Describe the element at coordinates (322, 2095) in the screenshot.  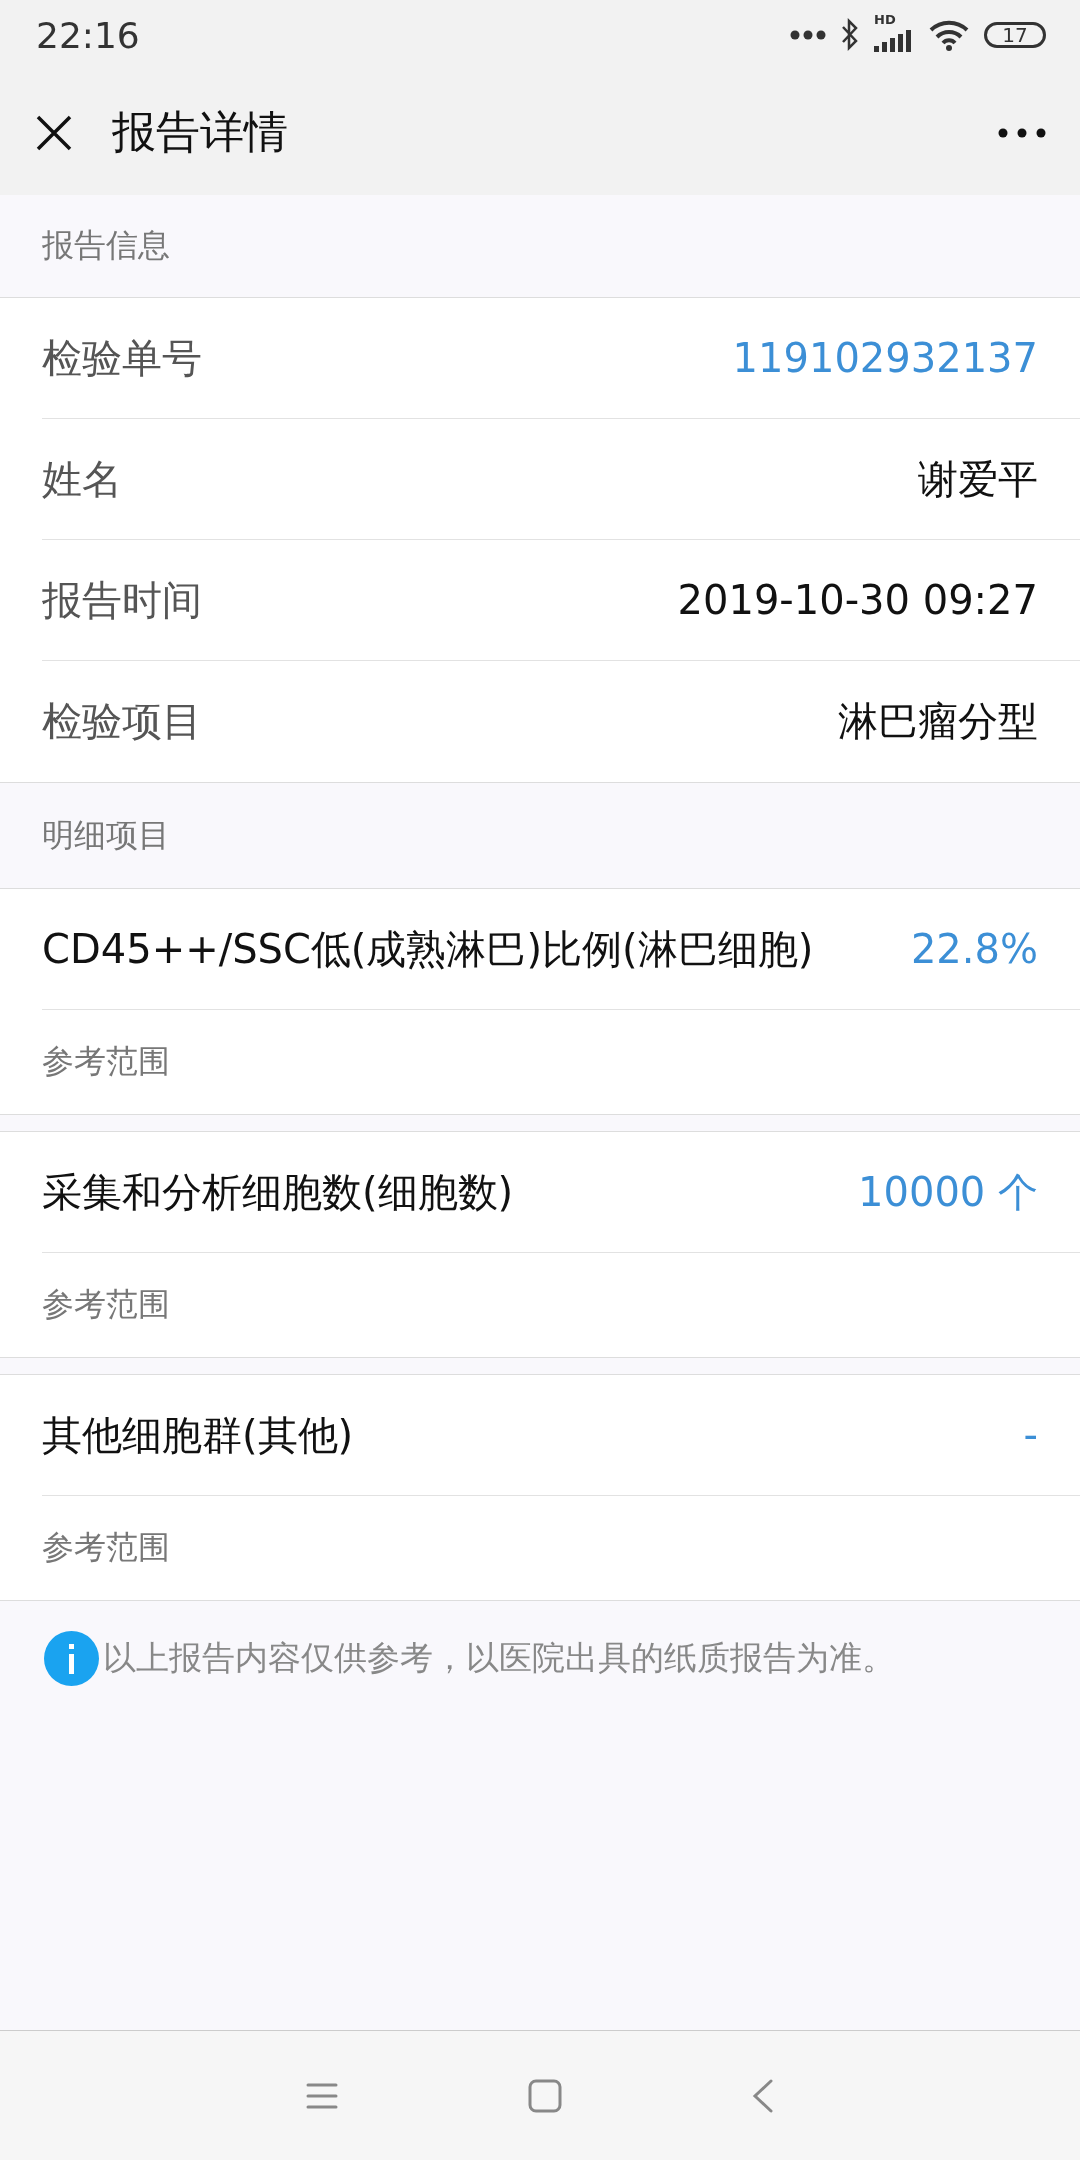
I see `menu-icon` at that location.